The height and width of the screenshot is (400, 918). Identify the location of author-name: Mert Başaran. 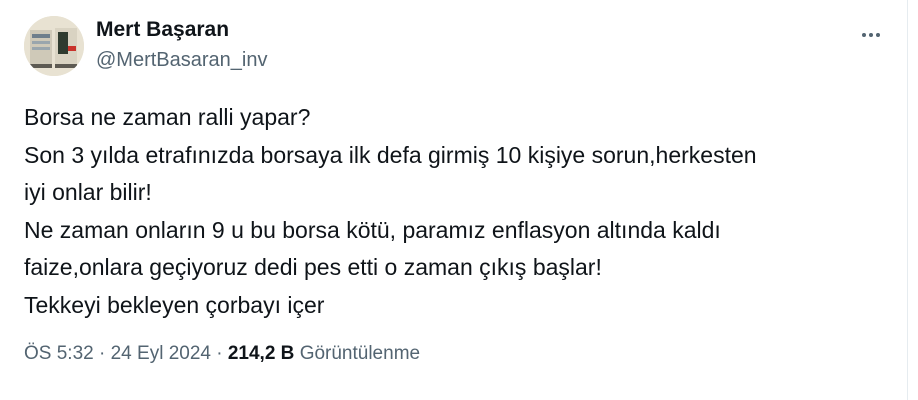
(181, 30).